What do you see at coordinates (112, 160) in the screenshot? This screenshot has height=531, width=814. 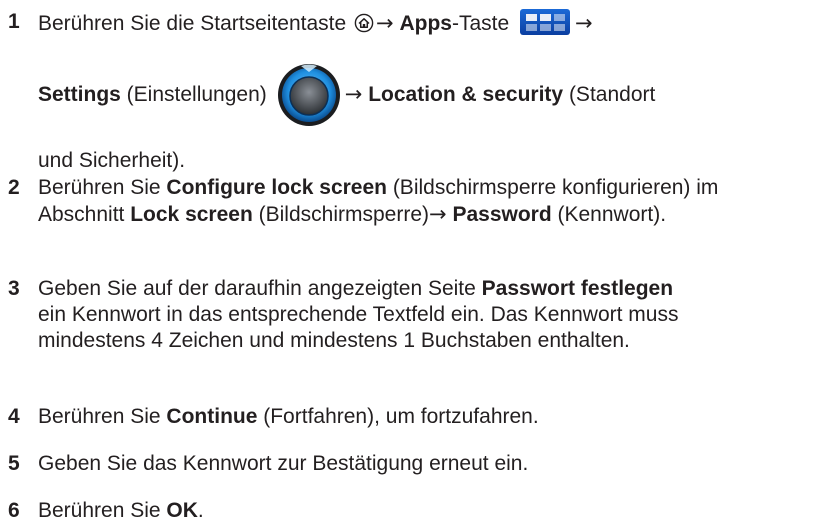 I see `step-text: und Sicherheit).` at bounding box center [112, 160].